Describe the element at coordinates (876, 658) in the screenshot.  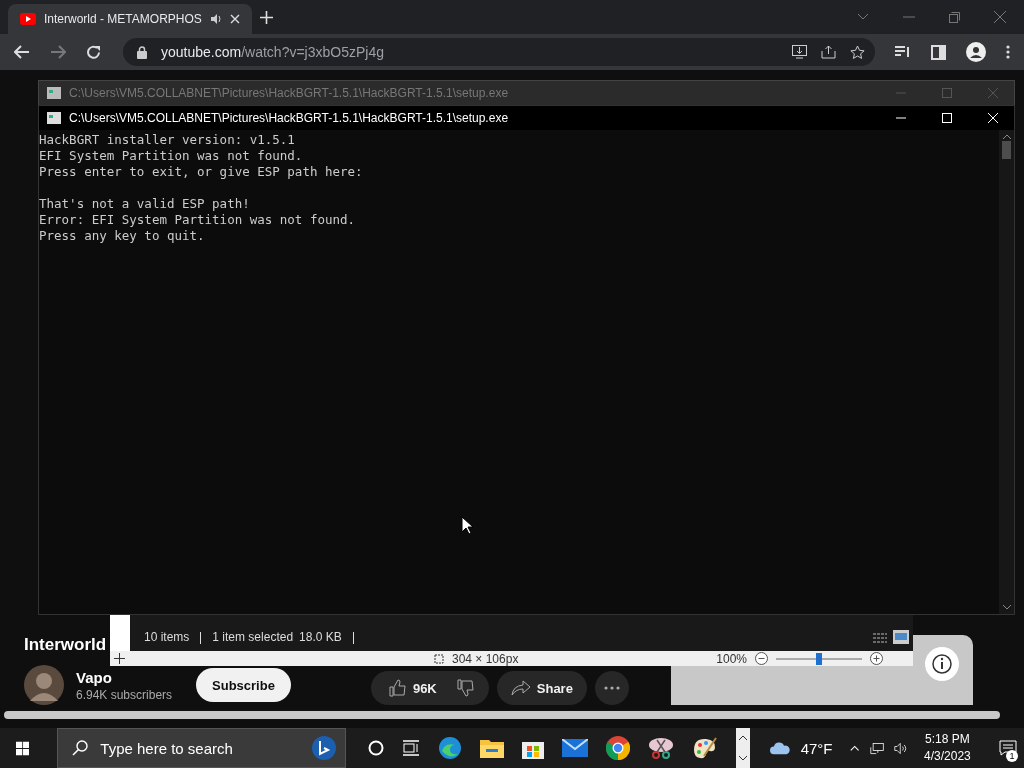
I see `zoom-in-icon` at that location.